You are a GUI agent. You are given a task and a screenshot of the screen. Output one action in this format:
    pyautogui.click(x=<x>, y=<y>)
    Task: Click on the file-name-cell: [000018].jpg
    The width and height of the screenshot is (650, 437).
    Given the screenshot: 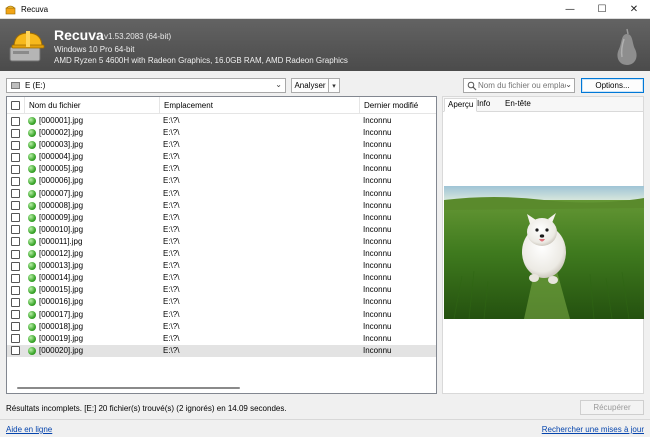 What is the action you would take?
    pyautogui.click(x=61, y=326)
    